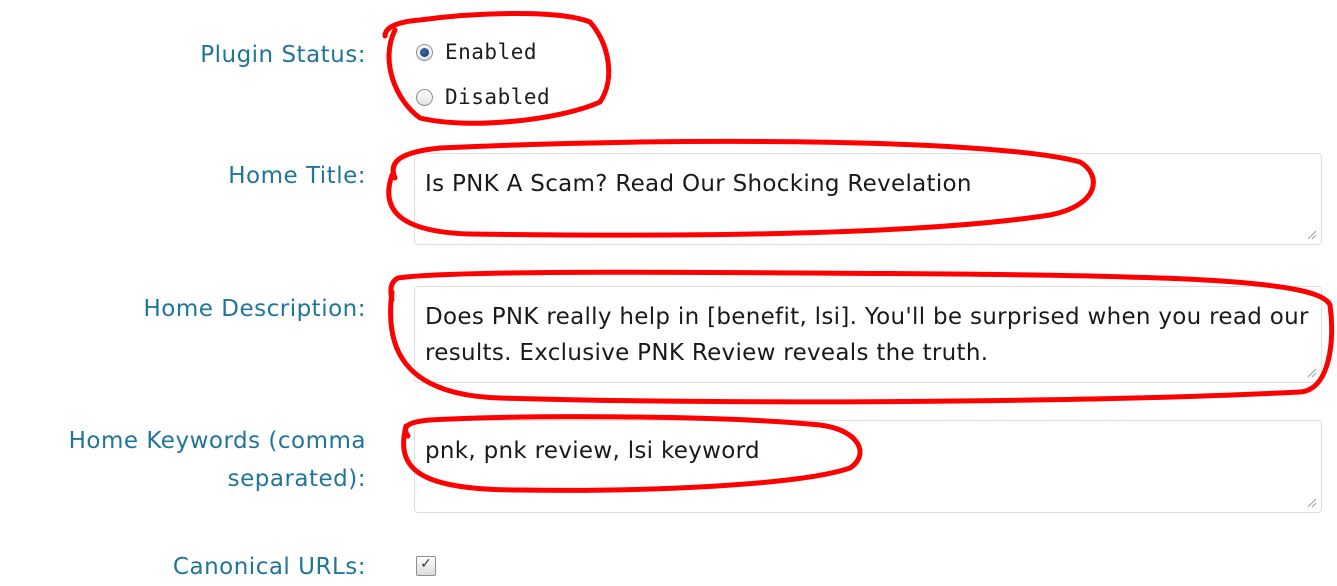 The width and height of the screenshot is (1337, 586). What do you see at coordinates (269, 567) in the screenshot?
I see `canonical-urls-label: Canonical URLs:` at bounding box center [269, 567].